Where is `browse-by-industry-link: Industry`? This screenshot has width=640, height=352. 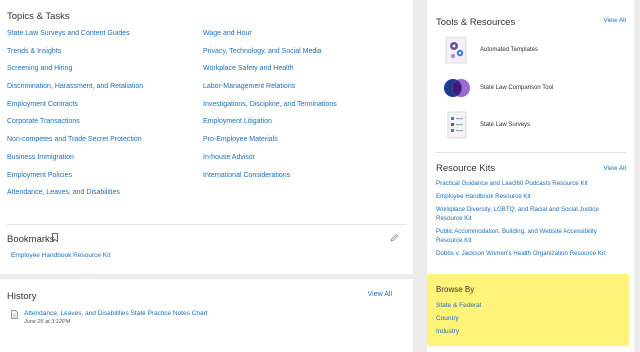
browse-by-industry-link: Industry is located at coordinates (447, 331).